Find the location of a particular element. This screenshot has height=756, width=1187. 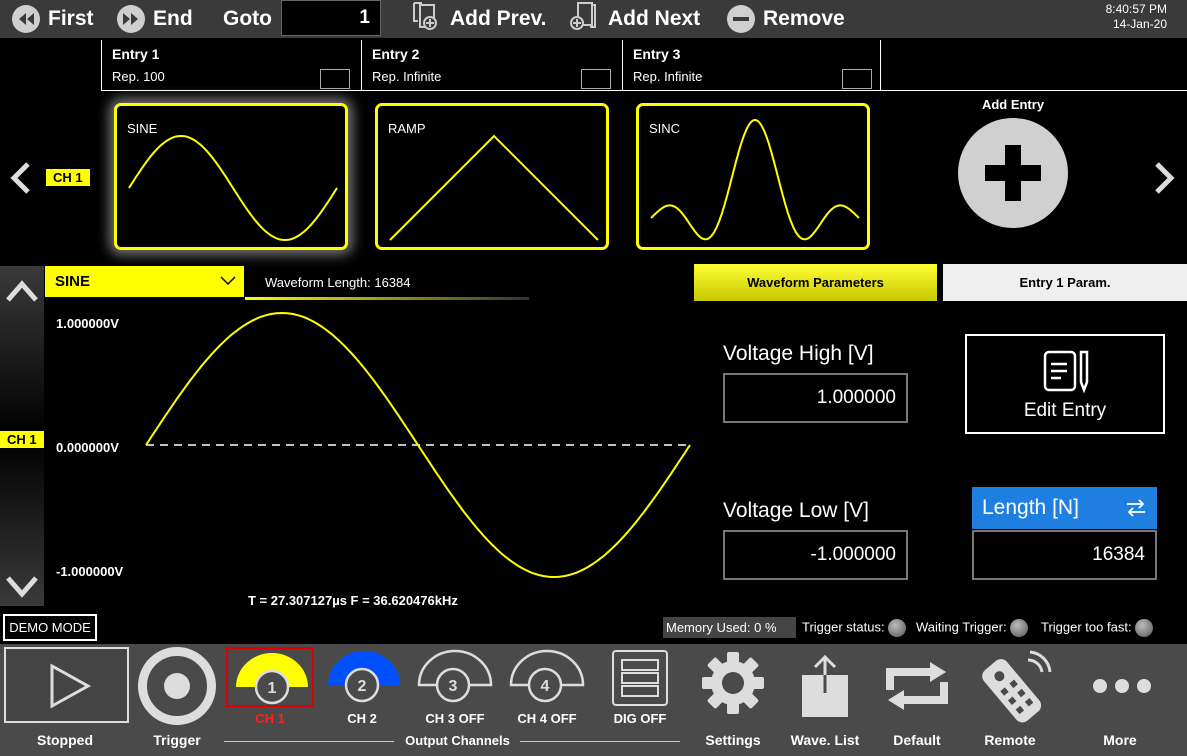

add-prev-button: Add Prev. is located at coordinates (478, 19).